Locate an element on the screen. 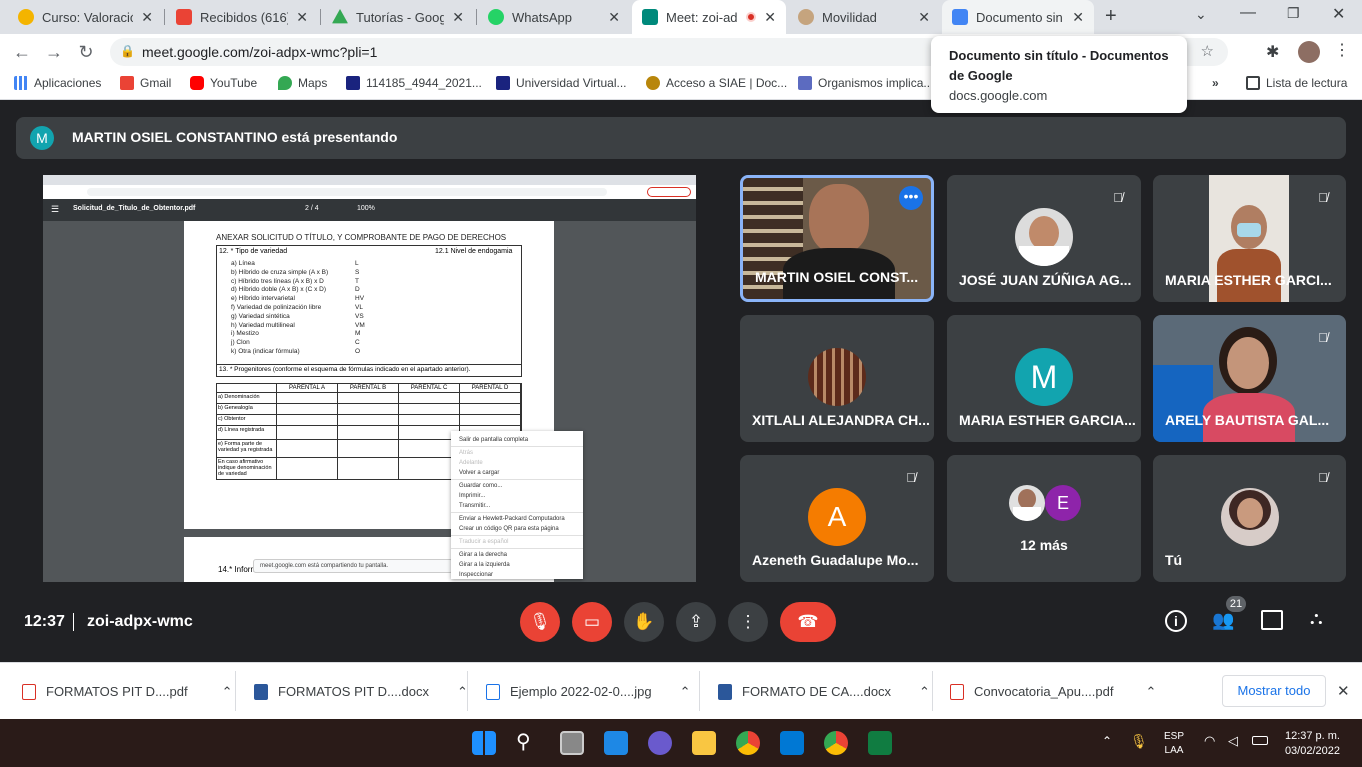 This screenshot has width=1362, height=767. context-menu-item: Volver a cargar is located at coordinates (517, 473).